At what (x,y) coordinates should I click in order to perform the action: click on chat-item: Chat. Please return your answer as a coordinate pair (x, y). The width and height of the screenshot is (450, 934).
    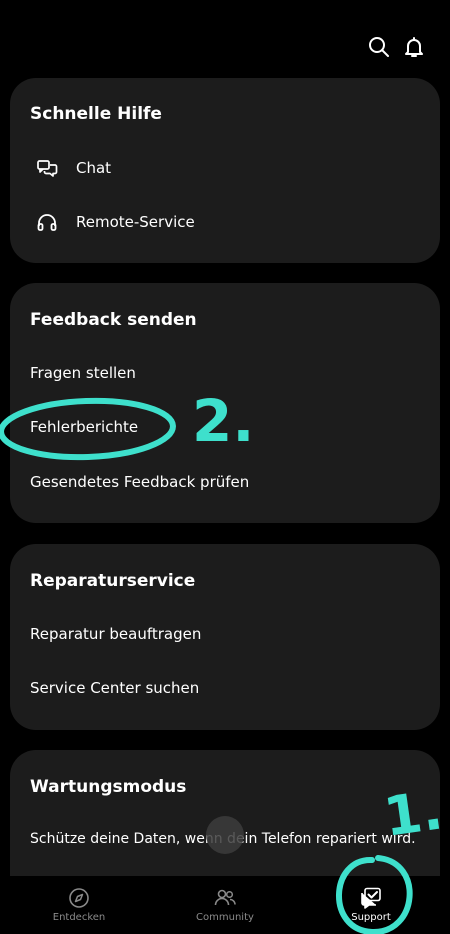
    Looking at the image, I should click on (225, 168).